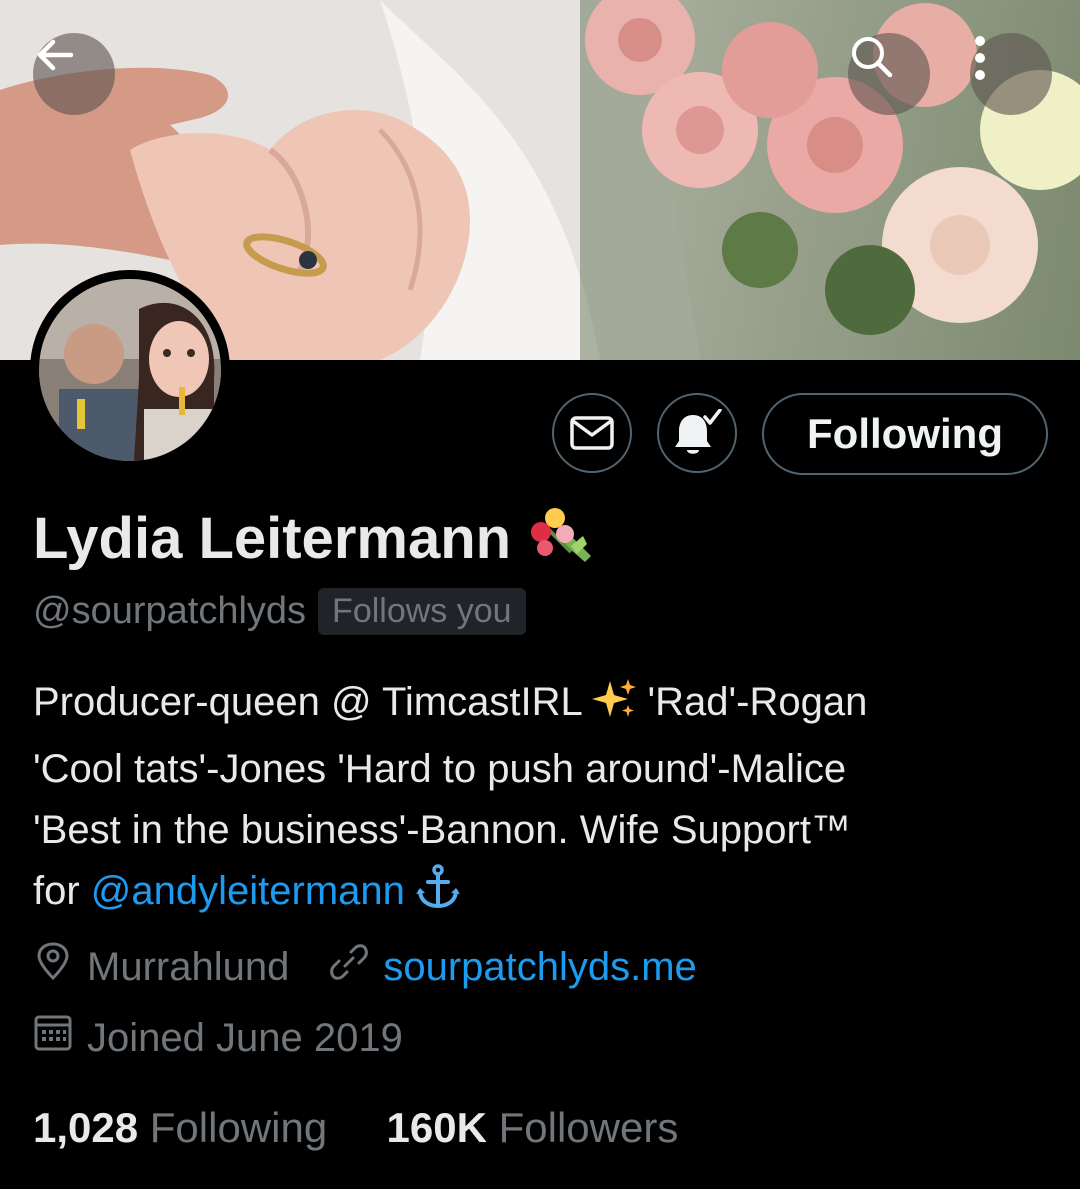 The image size is (1080, 1189). I want to click on profile-meta-location-website: Murrahlund sourpatchlyds.me, so click(365, 967).